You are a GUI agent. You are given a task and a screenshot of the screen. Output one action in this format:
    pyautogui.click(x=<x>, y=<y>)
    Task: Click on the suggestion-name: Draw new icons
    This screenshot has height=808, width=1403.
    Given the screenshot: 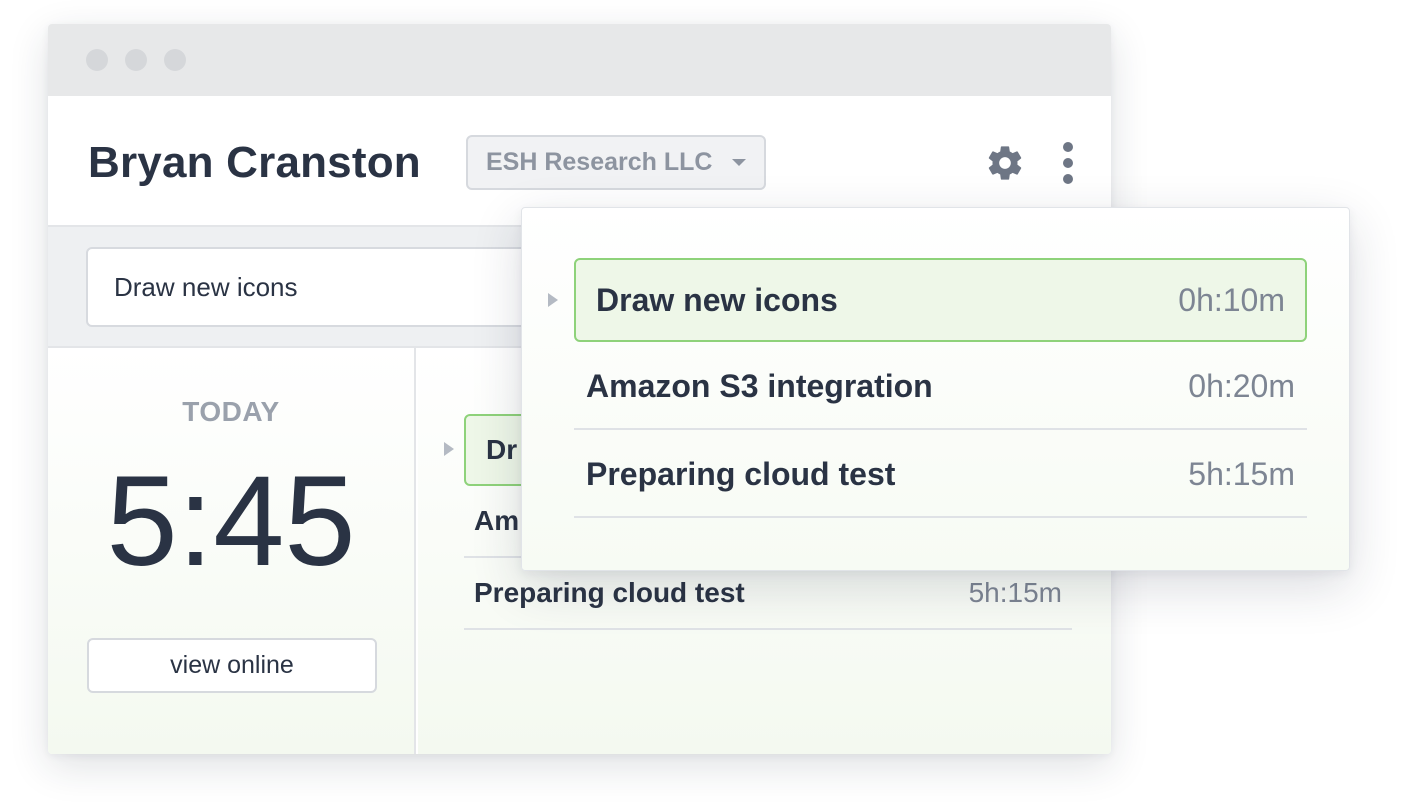 What is the action you would take?
    pyautogui.click(x=717, y=299)
    